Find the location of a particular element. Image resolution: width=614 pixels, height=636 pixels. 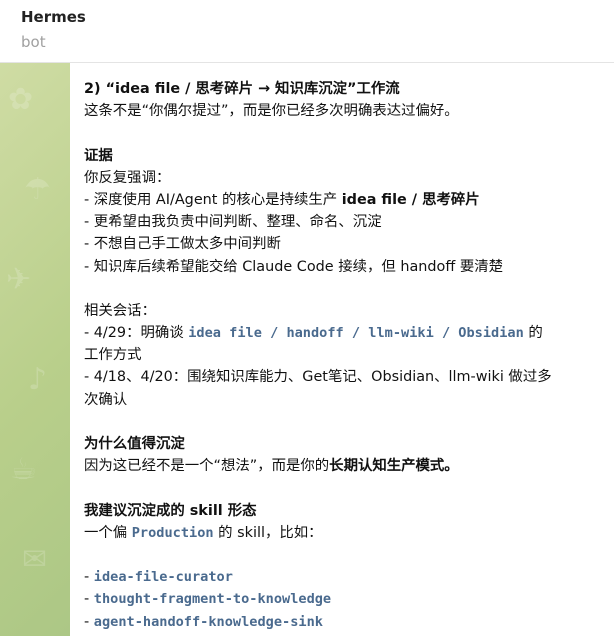

suggest-text-prefix: 一个偏 is located at coordinates (108, 532).